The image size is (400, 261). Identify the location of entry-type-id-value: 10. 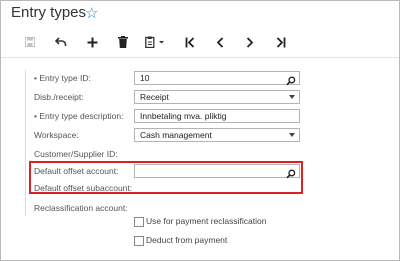
(145, 78).